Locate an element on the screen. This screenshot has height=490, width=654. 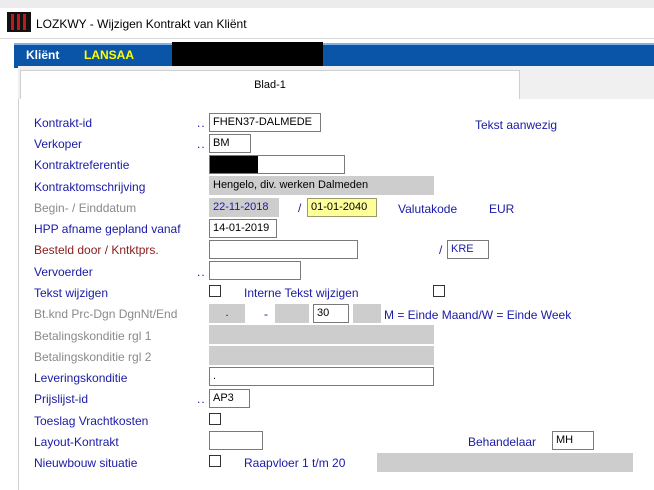
betalingskonditie-1-field is located at coordinates (321, 334).